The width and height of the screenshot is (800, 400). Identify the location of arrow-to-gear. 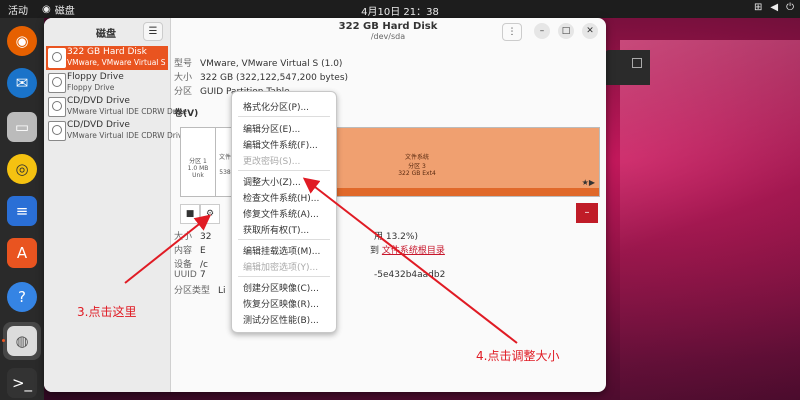
(168, 249).